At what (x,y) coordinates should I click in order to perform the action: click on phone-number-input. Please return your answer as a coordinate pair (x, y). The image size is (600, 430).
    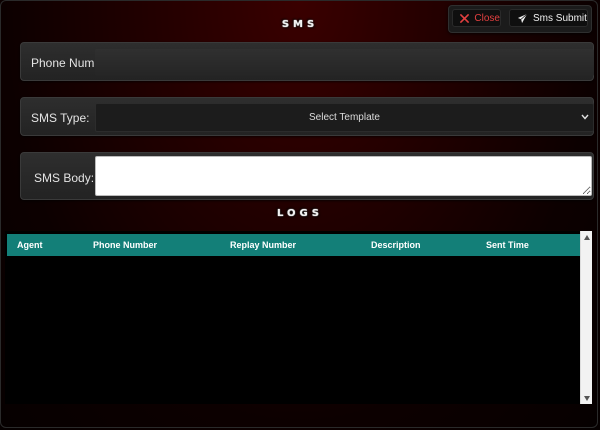
    Looking at the image, I should click on (344, 62).